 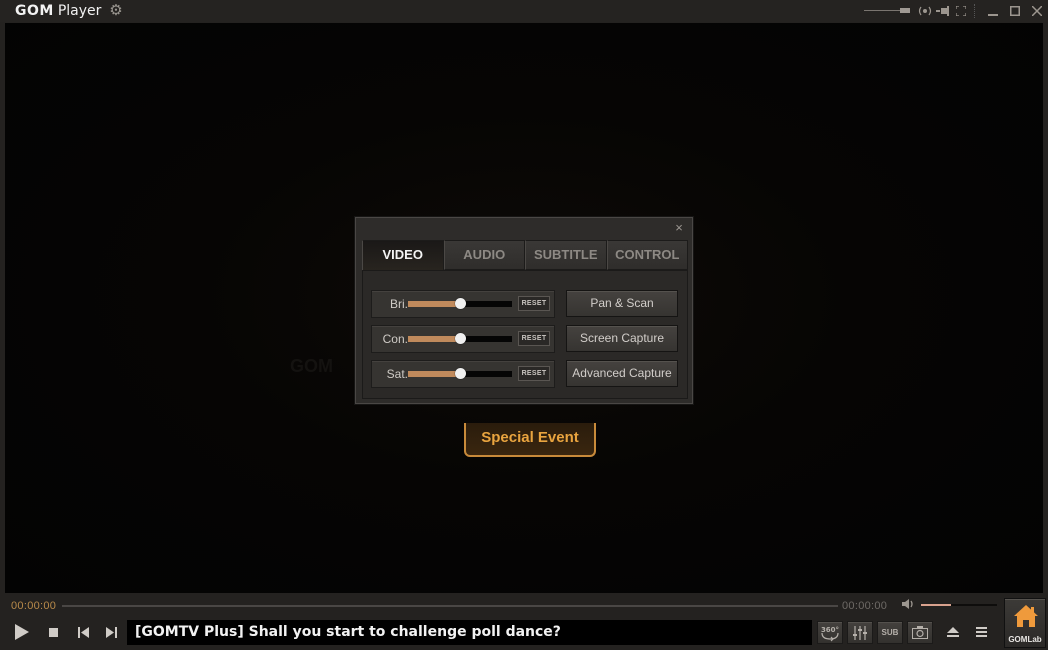 I want to click on previous-icon, so click(x=83, y=632).